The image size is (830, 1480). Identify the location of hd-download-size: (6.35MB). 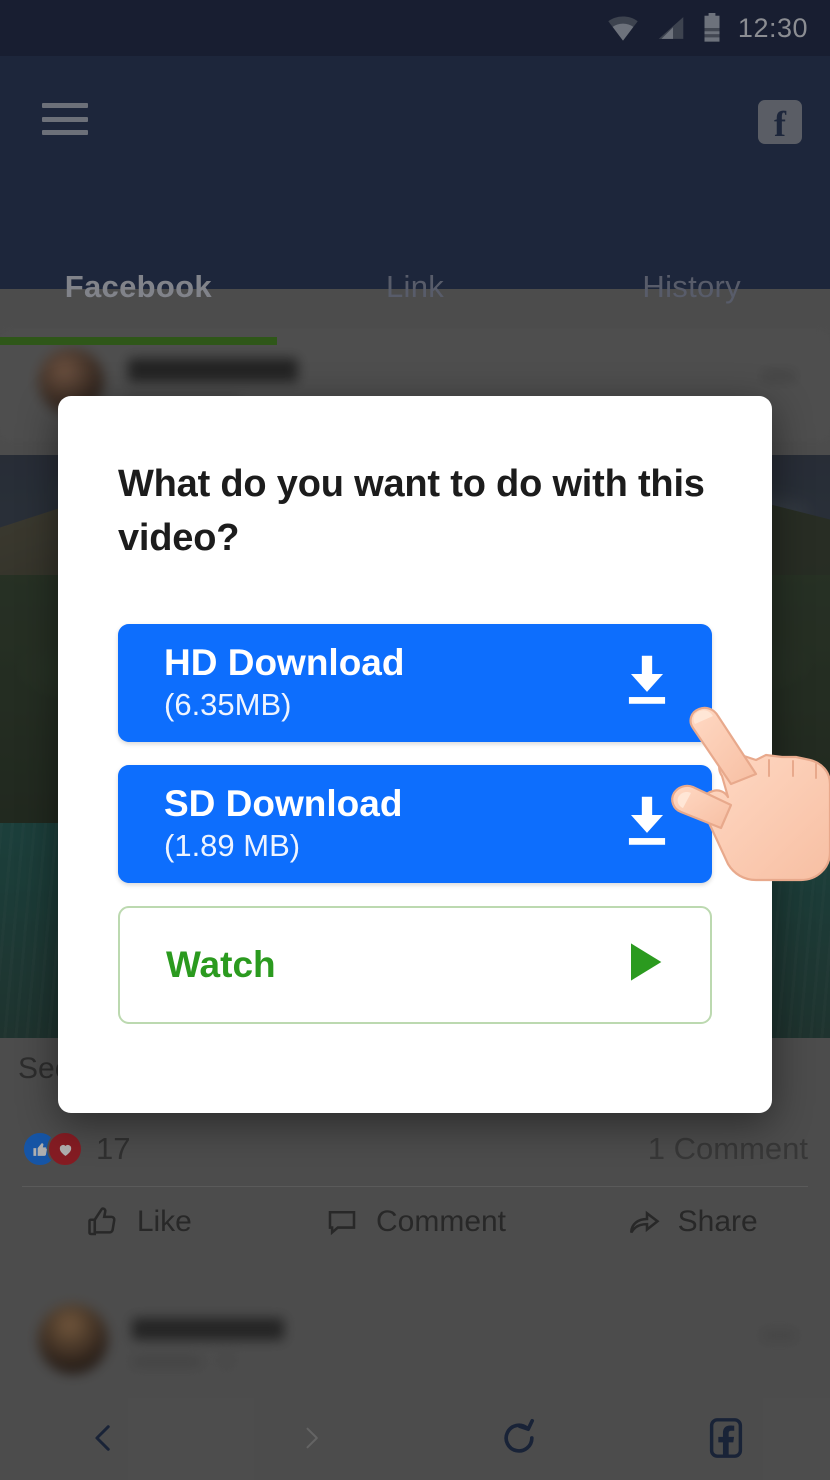
(228, 704).